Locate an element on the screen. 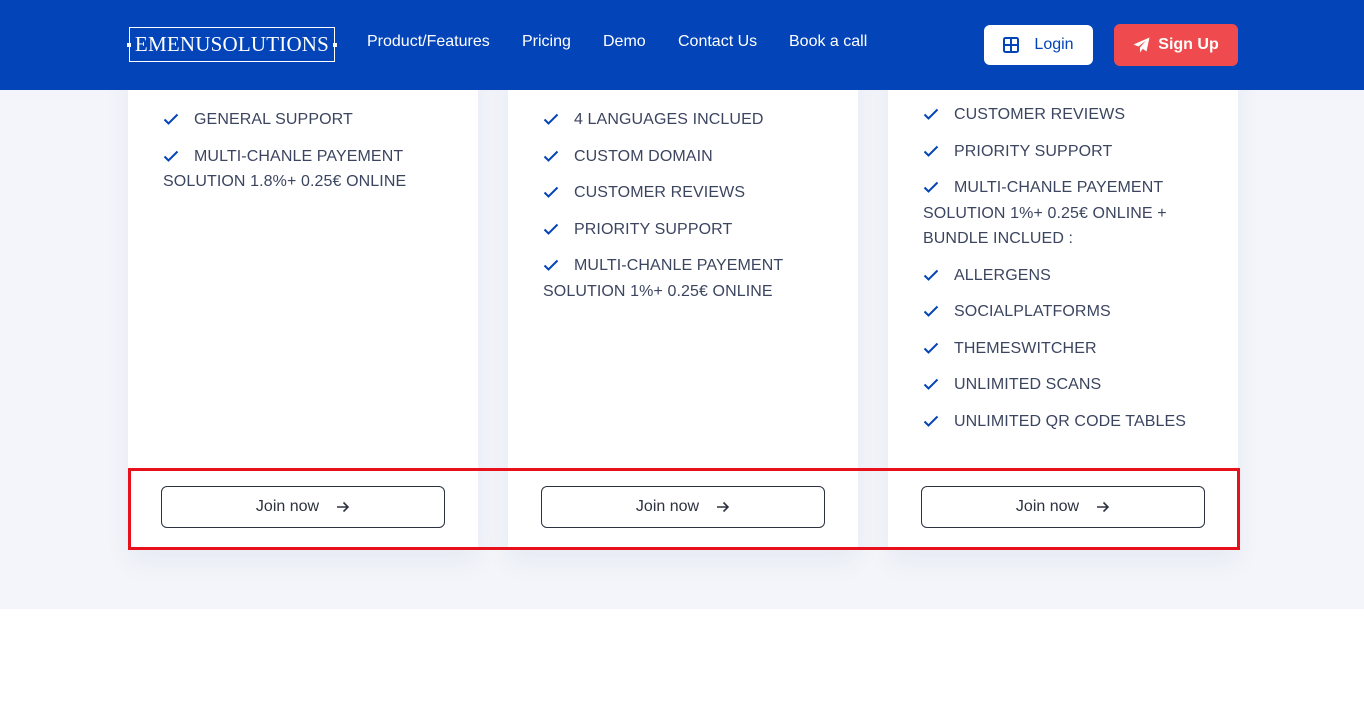 The height and width of the screenshot is (710, 1364). signup-label: Sign Up is located at coordinates (1188, 44).